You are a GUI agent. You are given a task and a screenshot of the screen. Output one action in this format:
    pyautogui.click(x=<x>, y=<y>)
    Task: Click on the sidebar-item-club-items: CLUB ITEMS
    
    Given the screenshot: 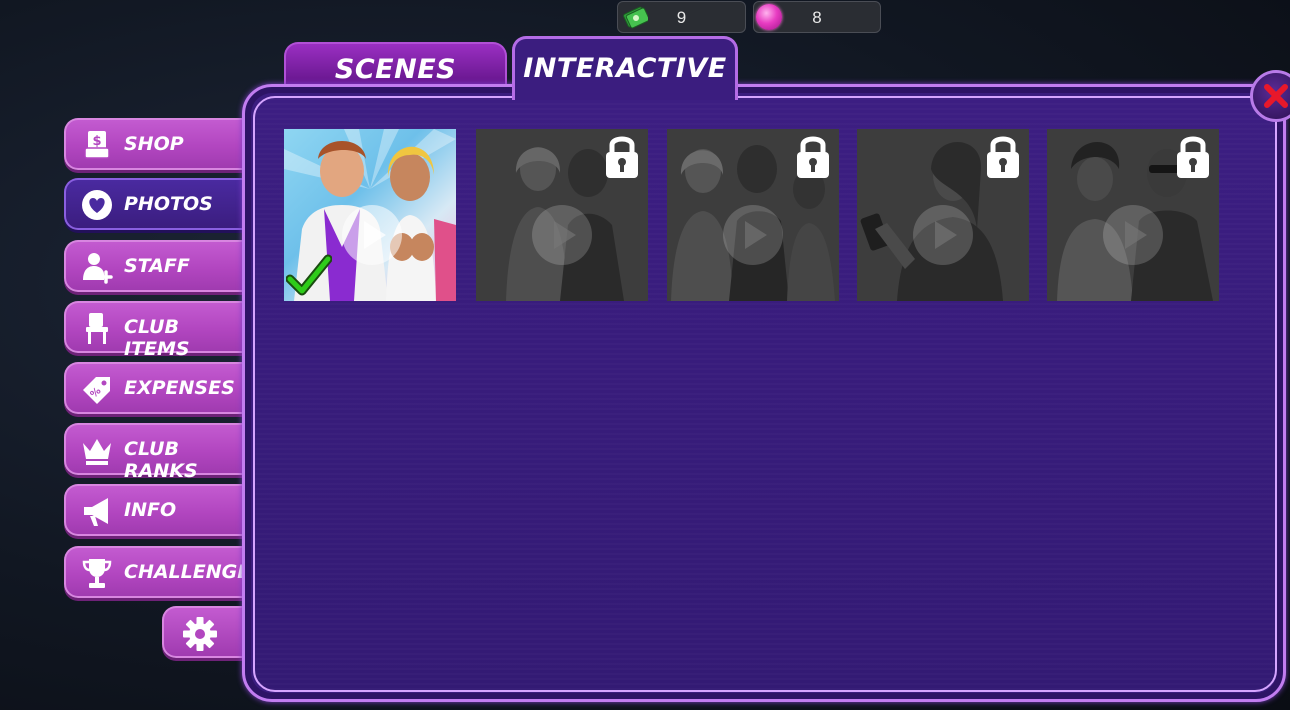 What is the action you would take?
    pyautogui.click(x=156, y=330)
    